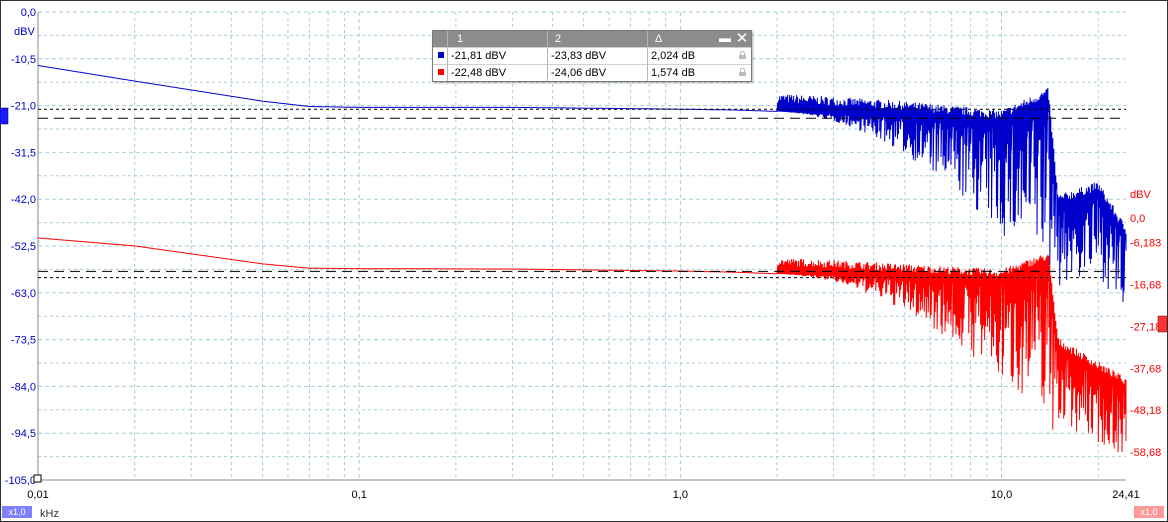 This screenshot has width=1168, height=522. What do you see at coordinates (460, 39) in the screenshot?
I see `header-cursor-1: 1` at bounding box center [460, 39].